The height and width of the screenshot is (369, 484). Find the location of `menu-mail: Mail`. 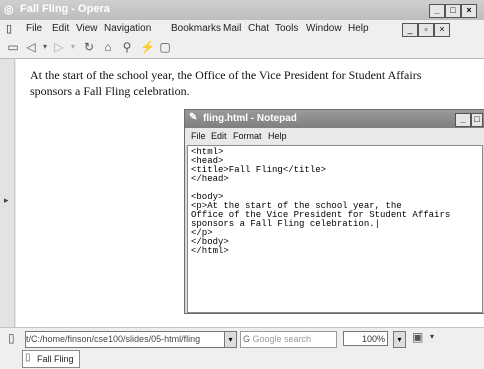

menu-mail: Mail is located at coordinates (232, 28).